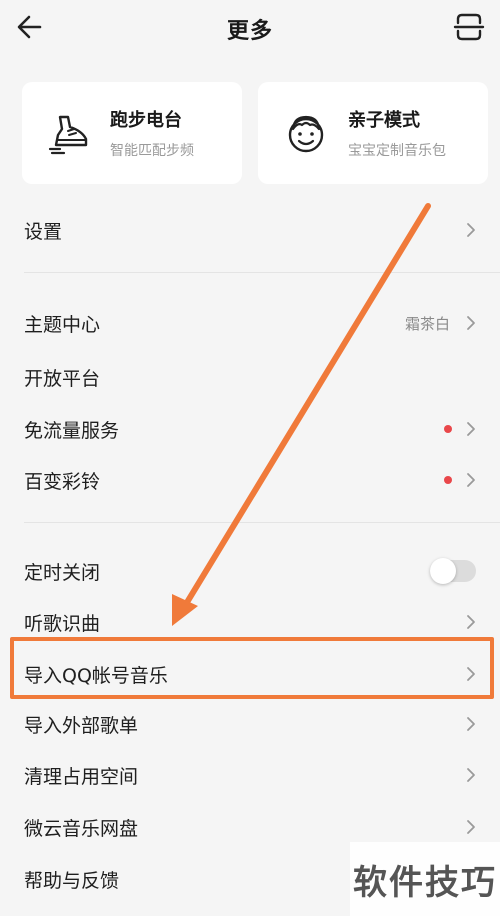  Describe the element at coordinates (132, 133) in the screenshot. I see `running-radio-card: 跑步电台 智能匹配步频` at that location.